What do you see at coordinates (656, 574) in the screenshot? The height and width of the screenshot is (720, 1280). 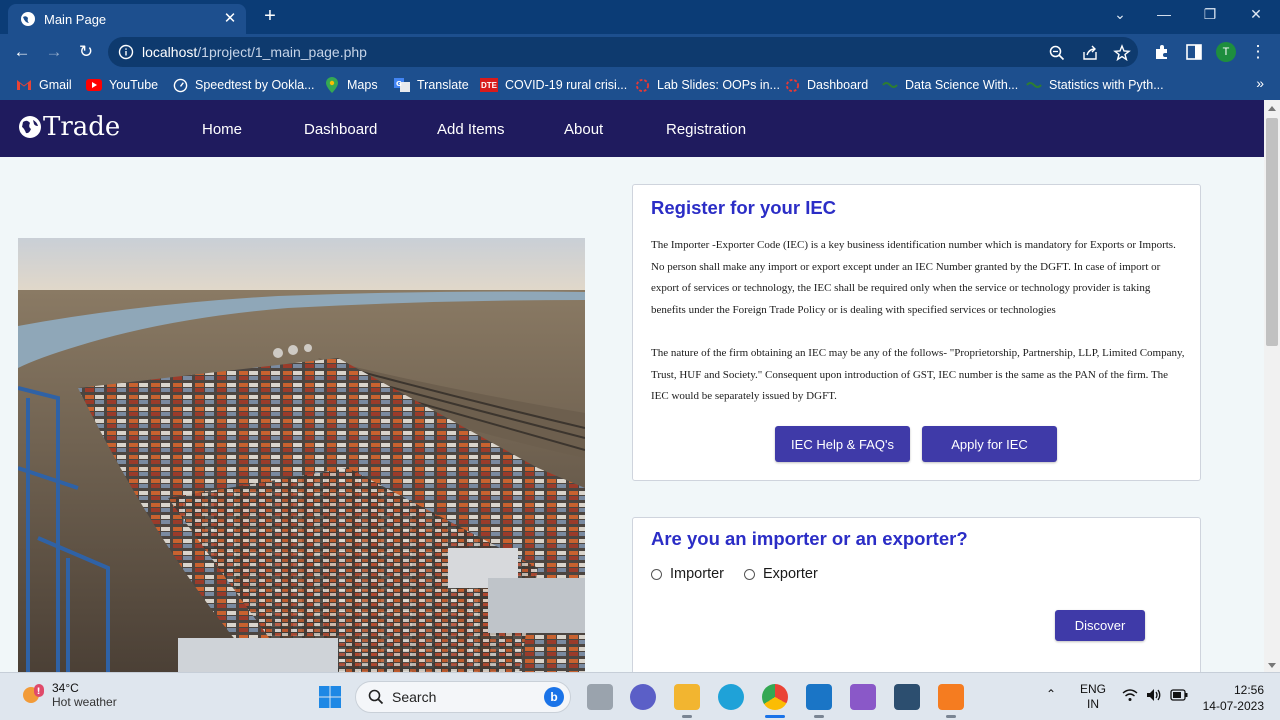 I see `importer-radio` at bounding box center [656, 574].